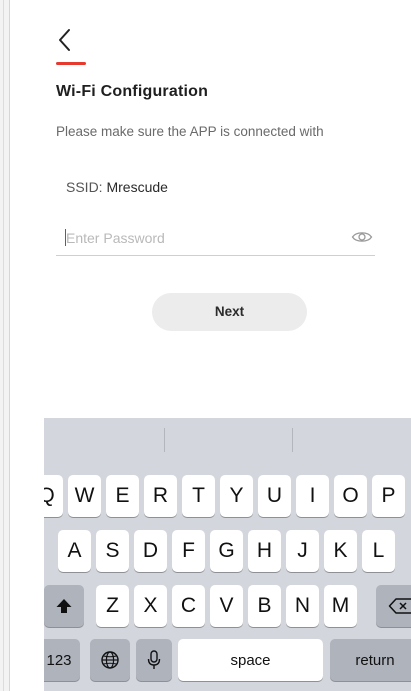  What do you see at coordinates (112, 551) in the screenshot?
I see `key-s: S` at bounding box center [112, 551].